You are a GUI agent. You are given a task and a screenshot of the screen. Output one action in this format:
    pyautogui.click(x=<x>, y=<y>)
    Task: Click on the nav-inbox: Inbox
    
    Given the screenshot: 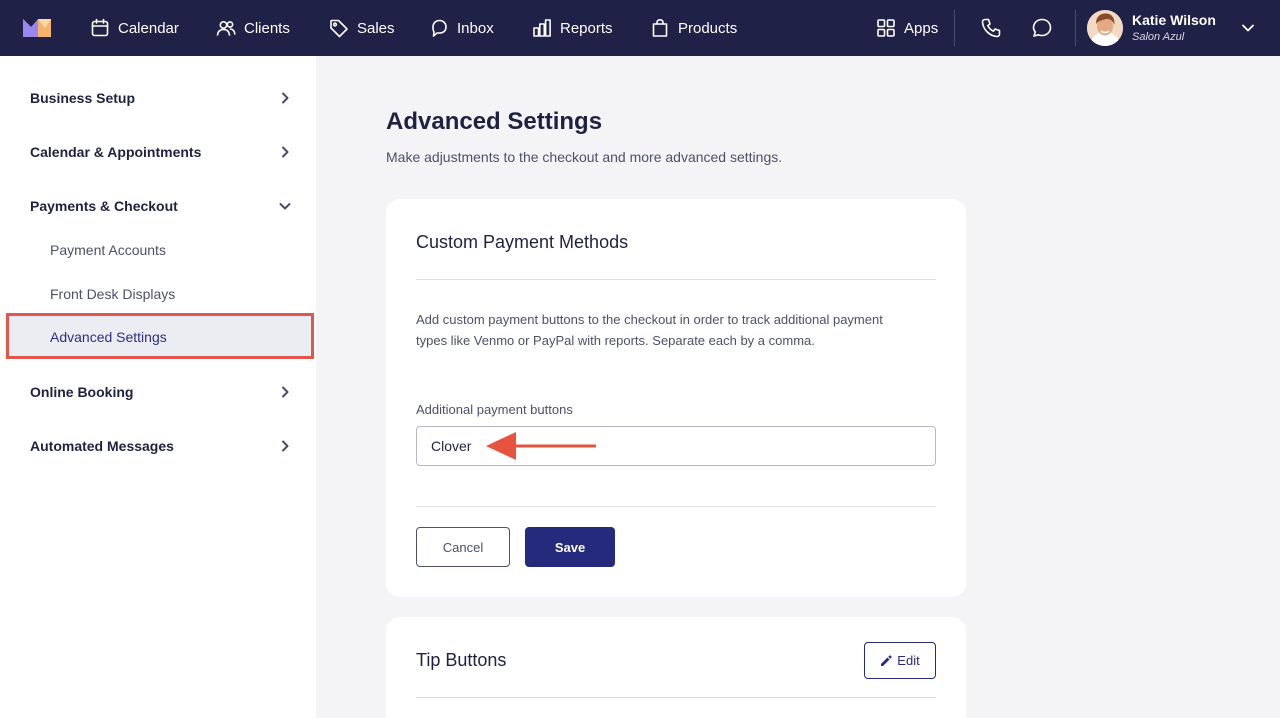 What is the action you would take?
    pyautogui.click(x=461, y=28)
    